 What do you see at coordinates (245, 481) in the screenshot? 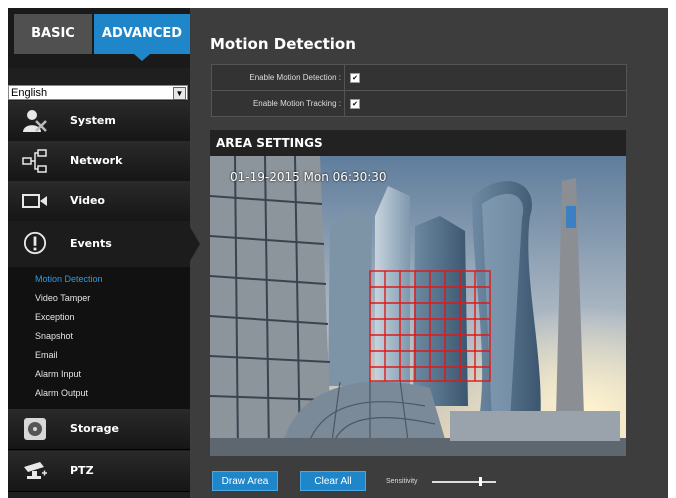
I see `draw-area-button: Draw Area` at bounding box center [245, 481].